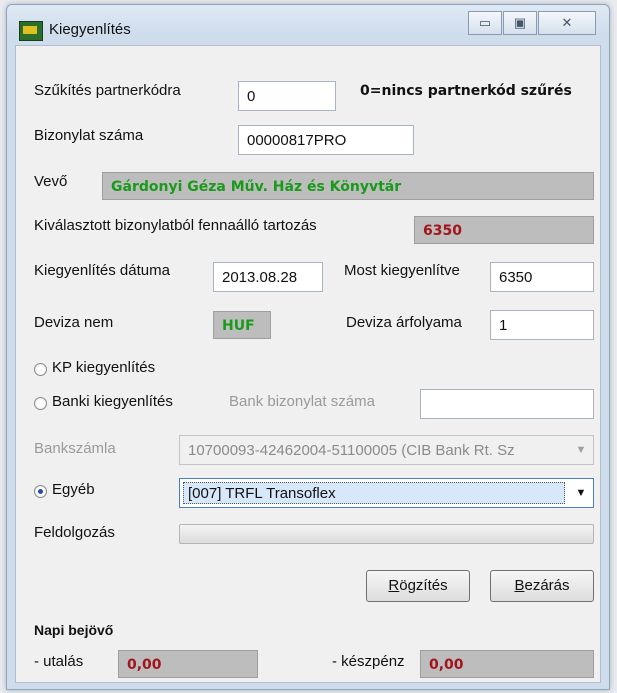  What do you see at coordinates (74, 630) in the screenshot?
I see `daily-incoming-title: Napi bejövő` at bounding box center [74, 630].